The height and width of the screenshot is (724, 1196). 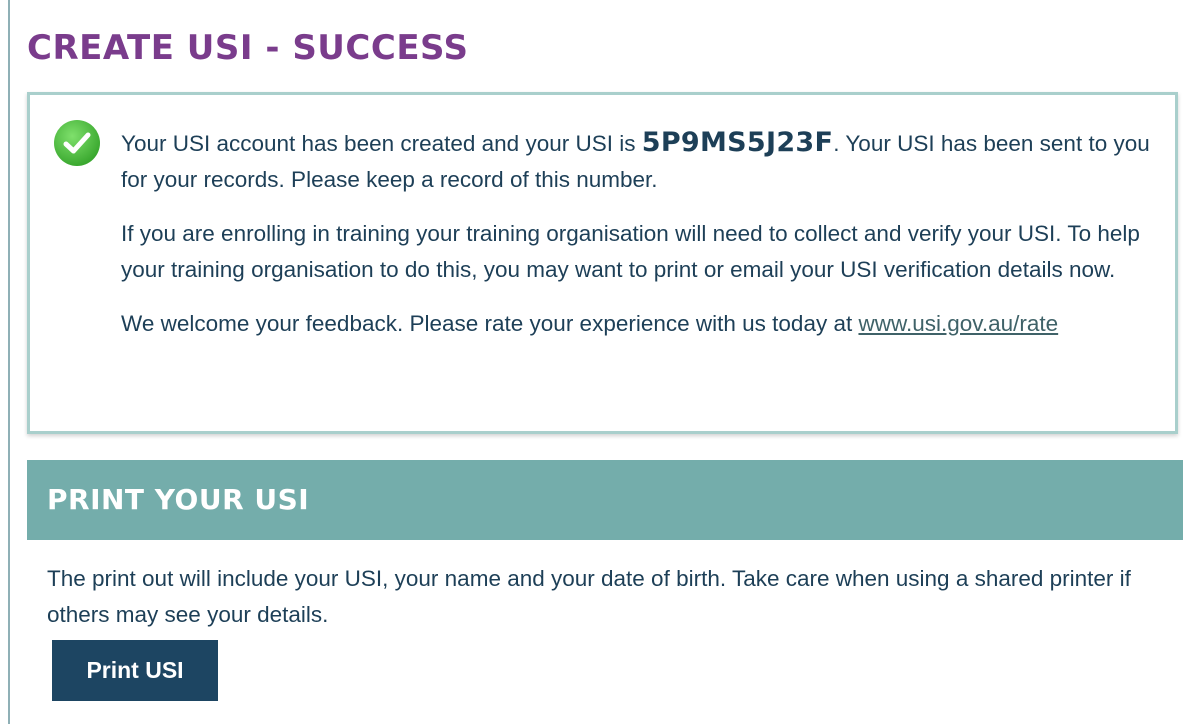 I want to click on usi-number: 5P9MS5J23F, so click(x=737, y=142).